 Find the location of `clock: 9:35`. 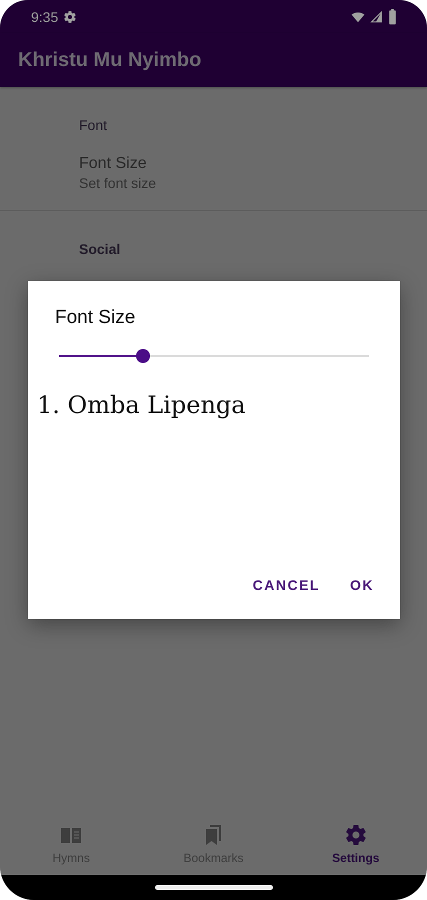

clock: 9:35 is located at coordinates (44, 16).